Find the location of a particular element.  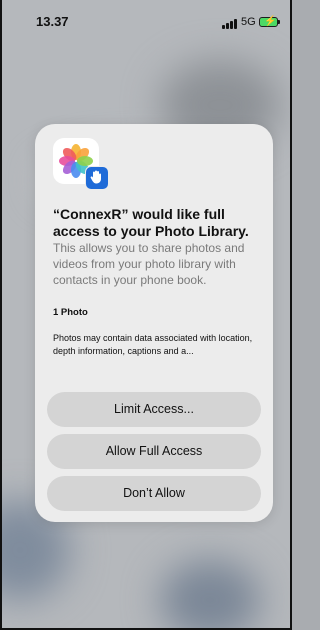

status-time: 13.37 is located at coordinates (52, 21).